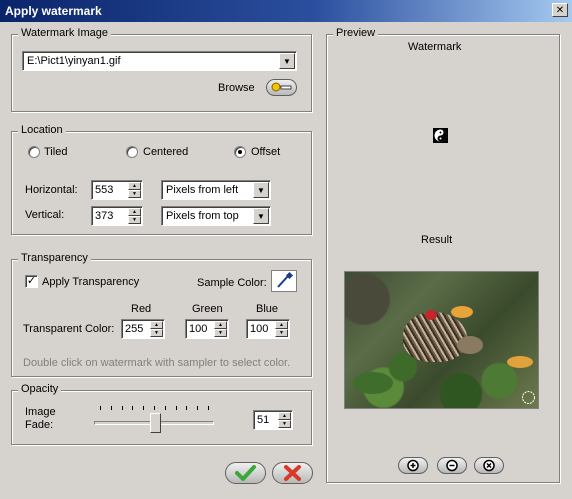  Describe the element at coordinates (117, 190) in the screenshot. I see `horizontal-spinner: 553 ▲ ▼` at that location.